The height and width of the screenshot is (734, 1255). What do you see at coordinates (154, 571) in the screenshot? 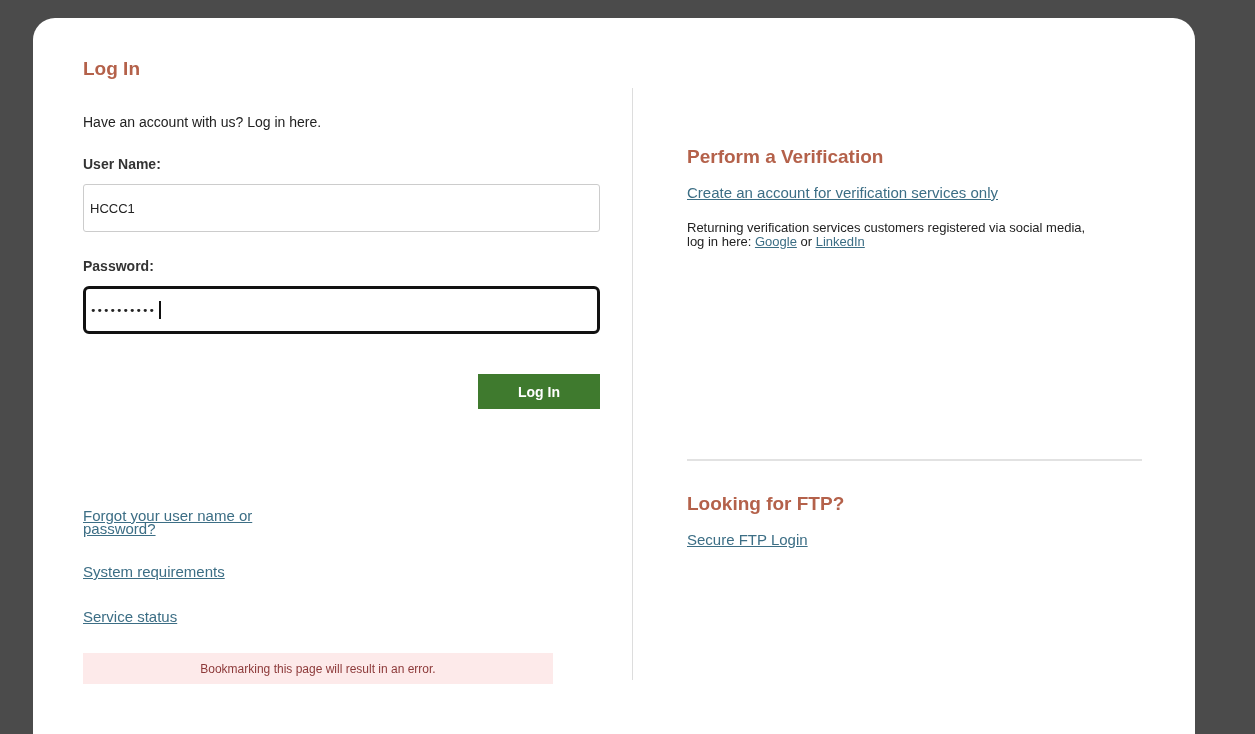
I see `help-link: System requirements` at bounding box center [154, 571].